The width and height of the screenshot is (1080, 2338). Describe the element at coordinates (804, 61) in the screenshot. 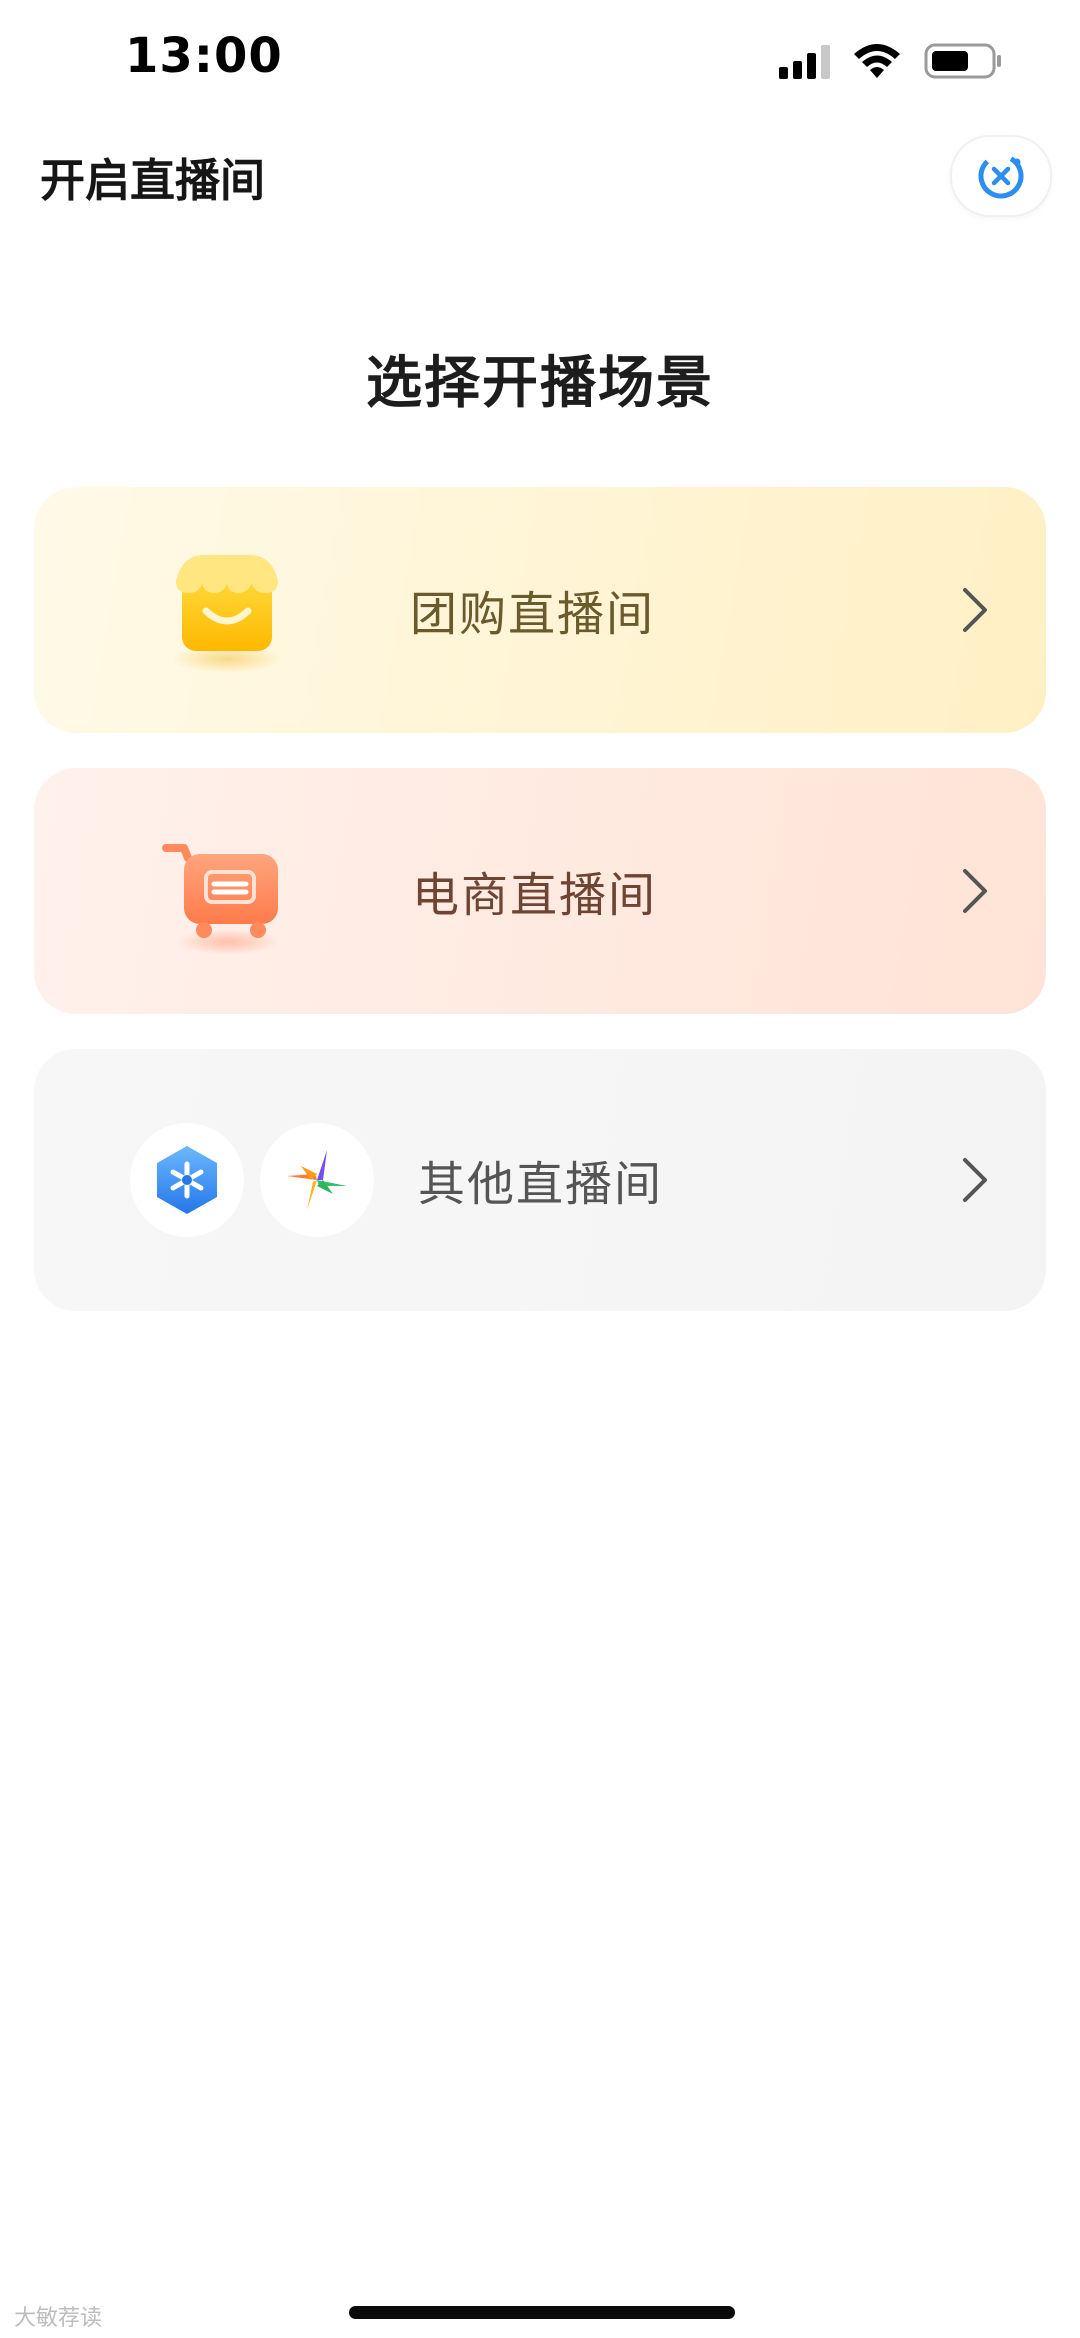

I see `signal-icon` at that location.